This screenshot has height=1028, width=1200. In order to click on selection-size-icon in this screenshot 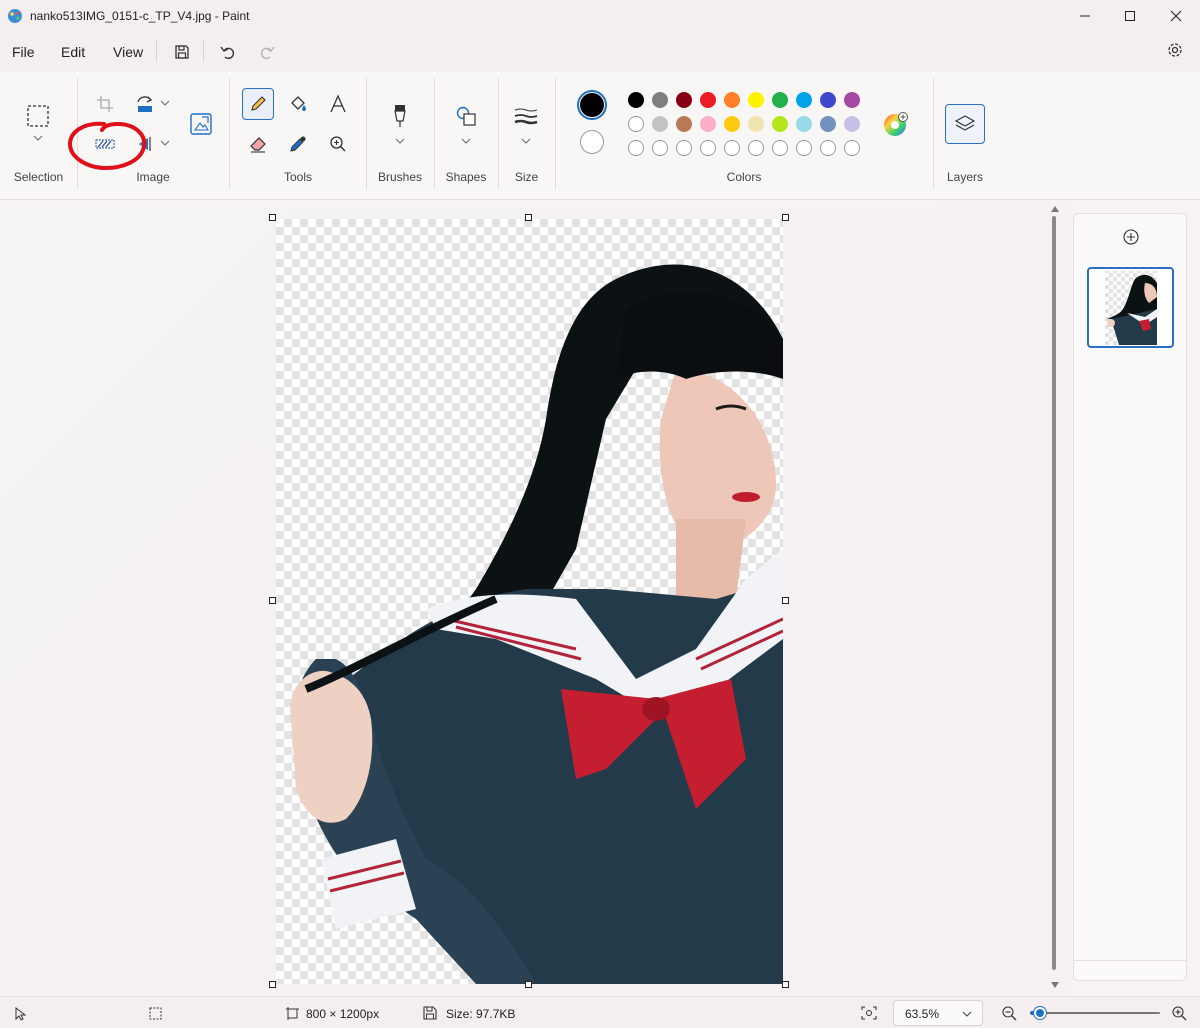, I will do `click(155, 1013)`.